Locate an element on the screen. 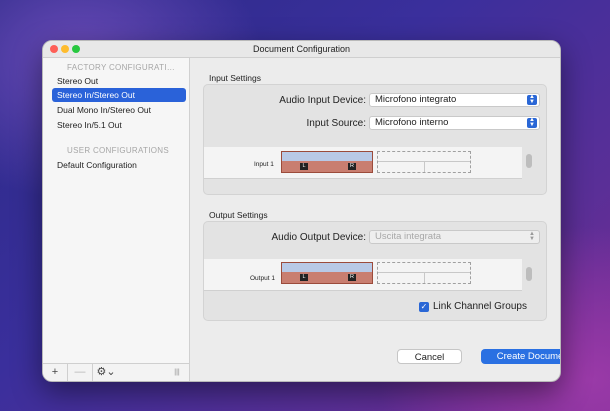 The height and width of the screenshot is (411, 610). sidebar-resize-handle: ||| is located at coordinates (177, 372).